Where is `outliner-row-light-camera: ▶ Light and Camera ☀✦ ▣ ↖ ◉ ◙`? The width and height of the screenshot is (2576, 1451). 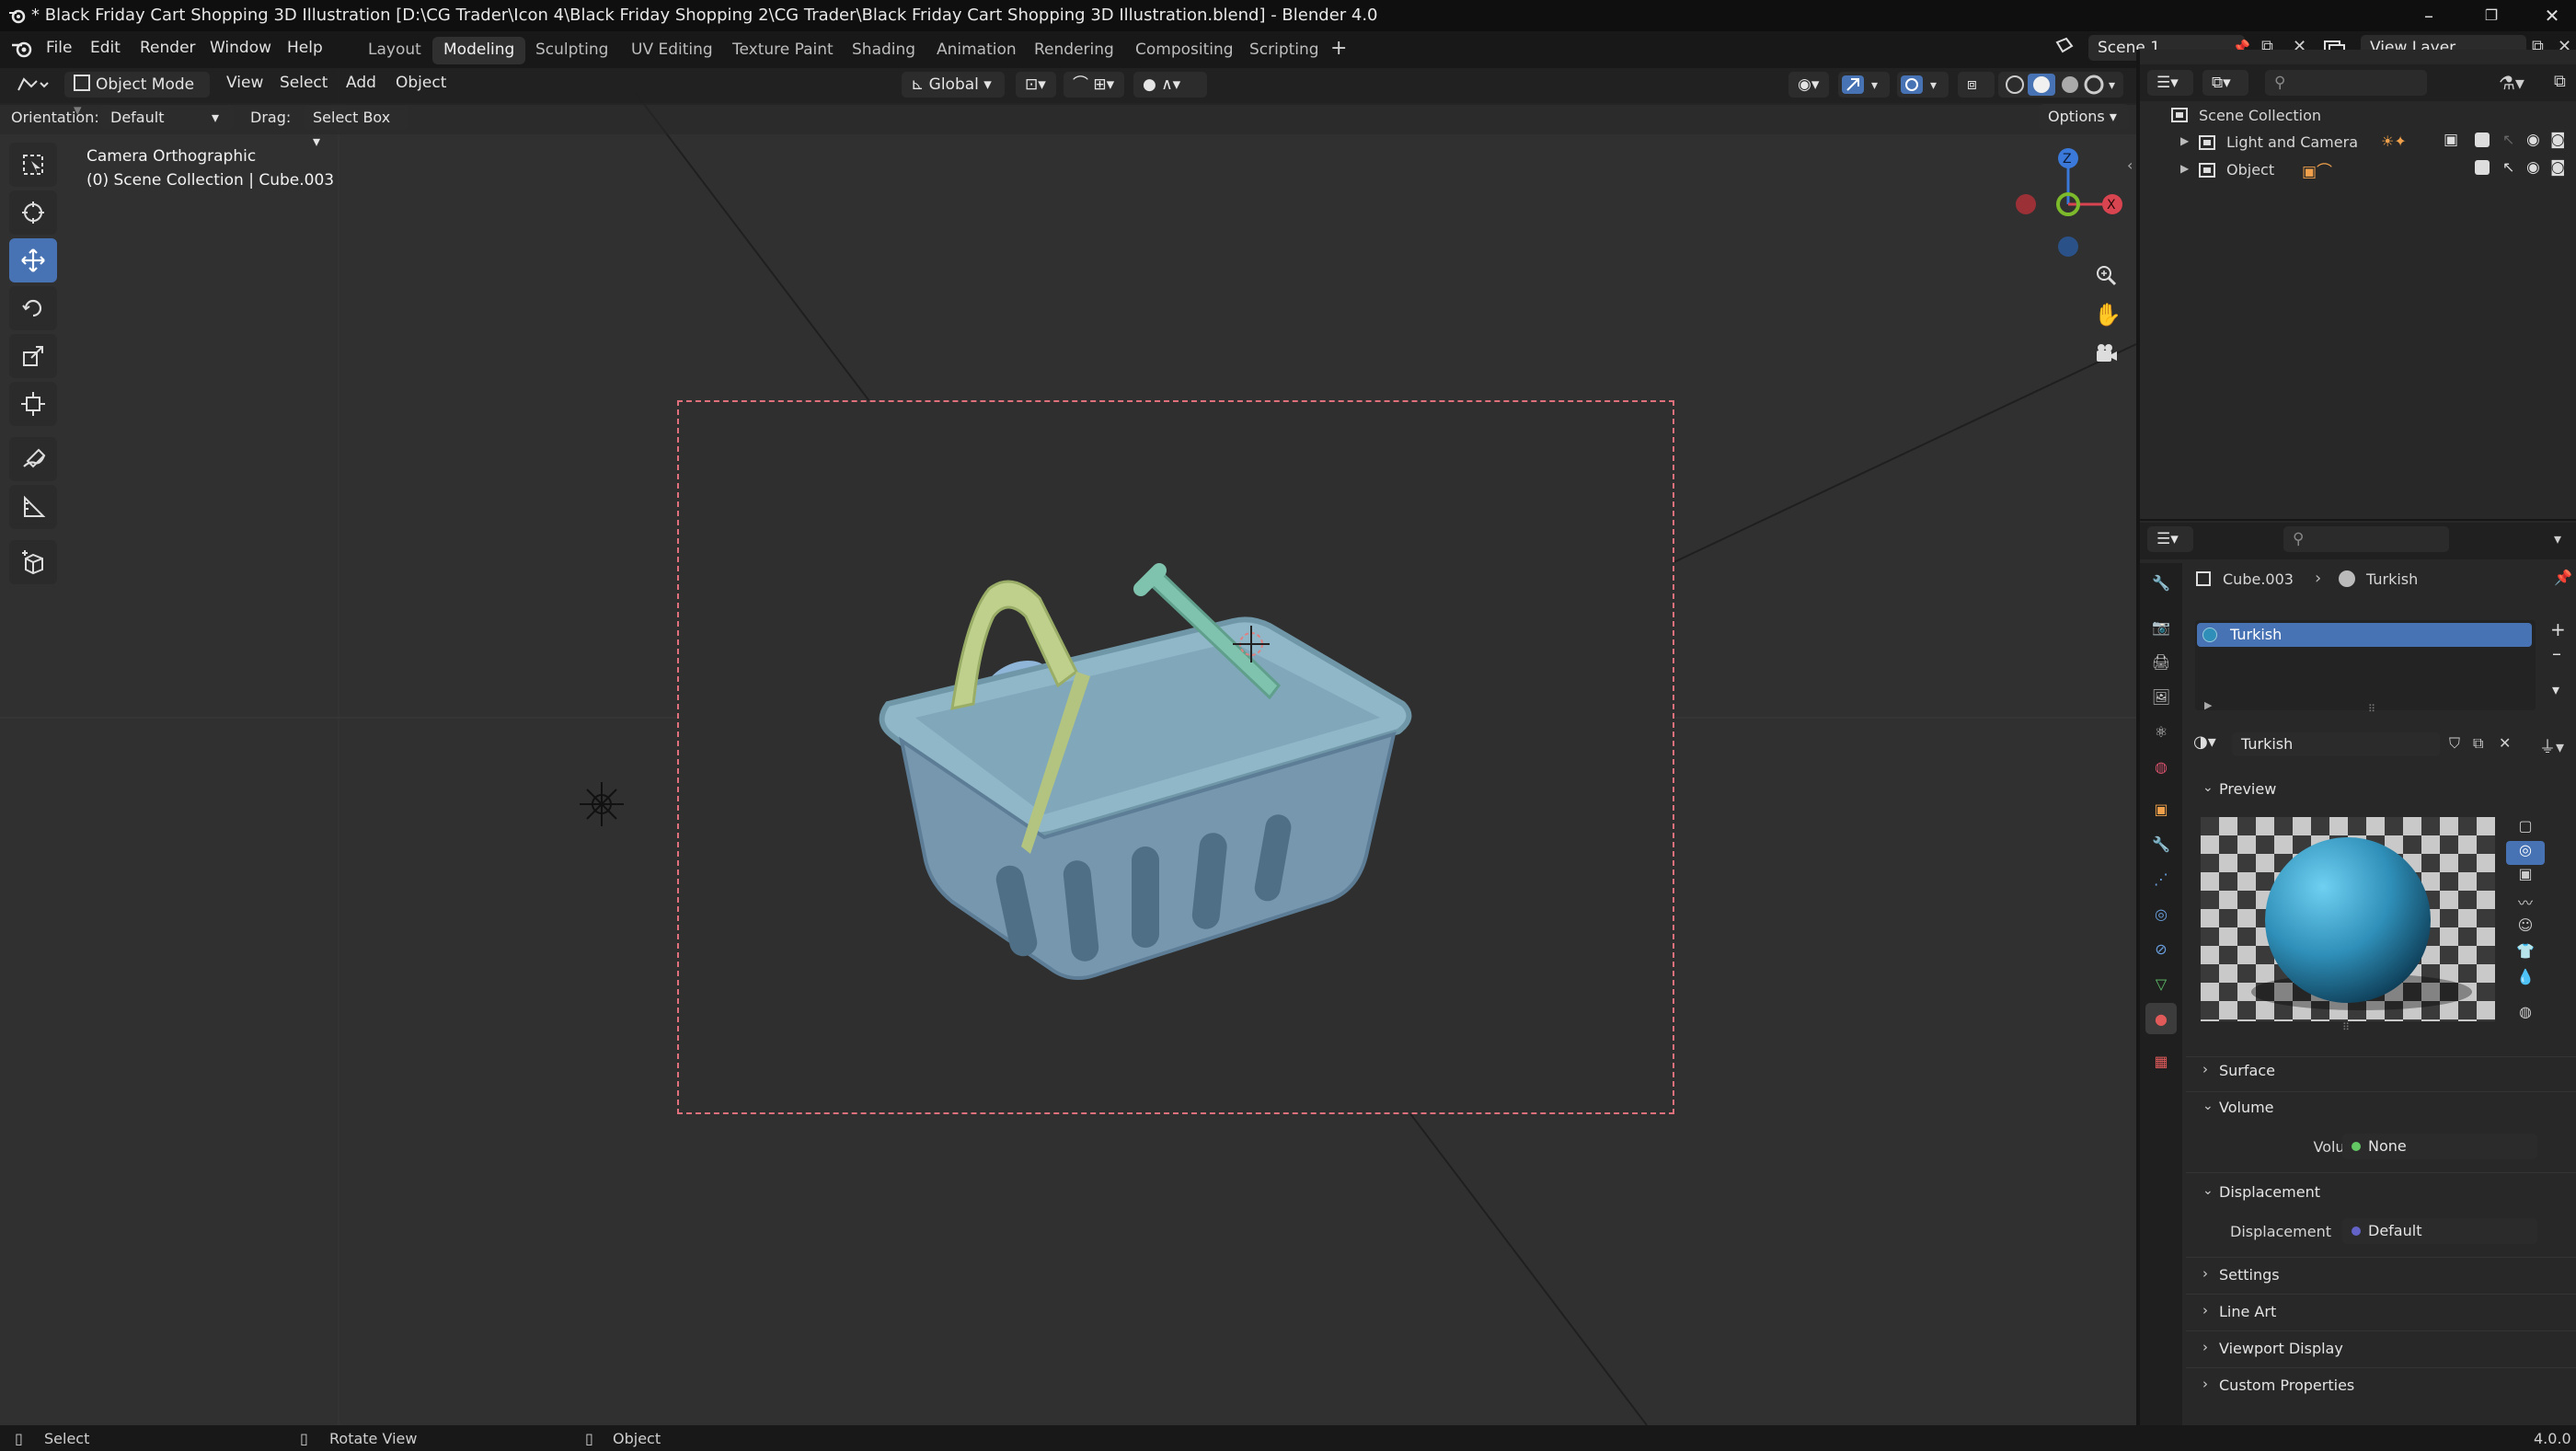
outliner-row-light-camera: ▶ Light and Camera ☀✦ ▣ ↖ ◉ ◙ is located at coordinates (2358, 144).